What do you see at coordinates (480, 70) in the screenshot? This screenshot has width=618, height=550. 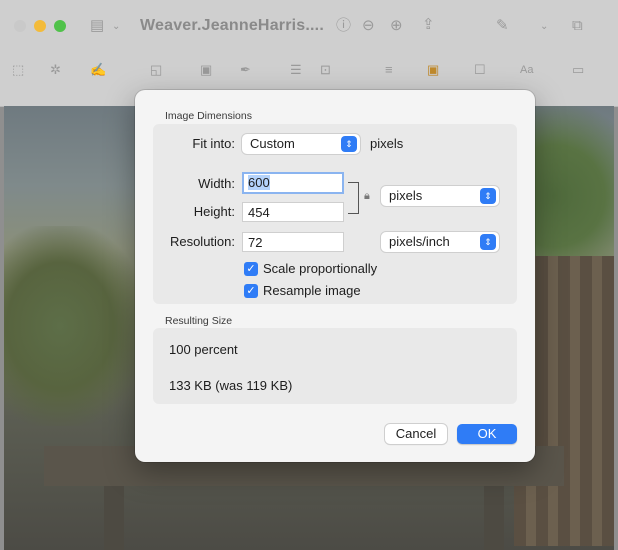 I see `fill-color-icon: ☐` at bounding box center [480, 70].